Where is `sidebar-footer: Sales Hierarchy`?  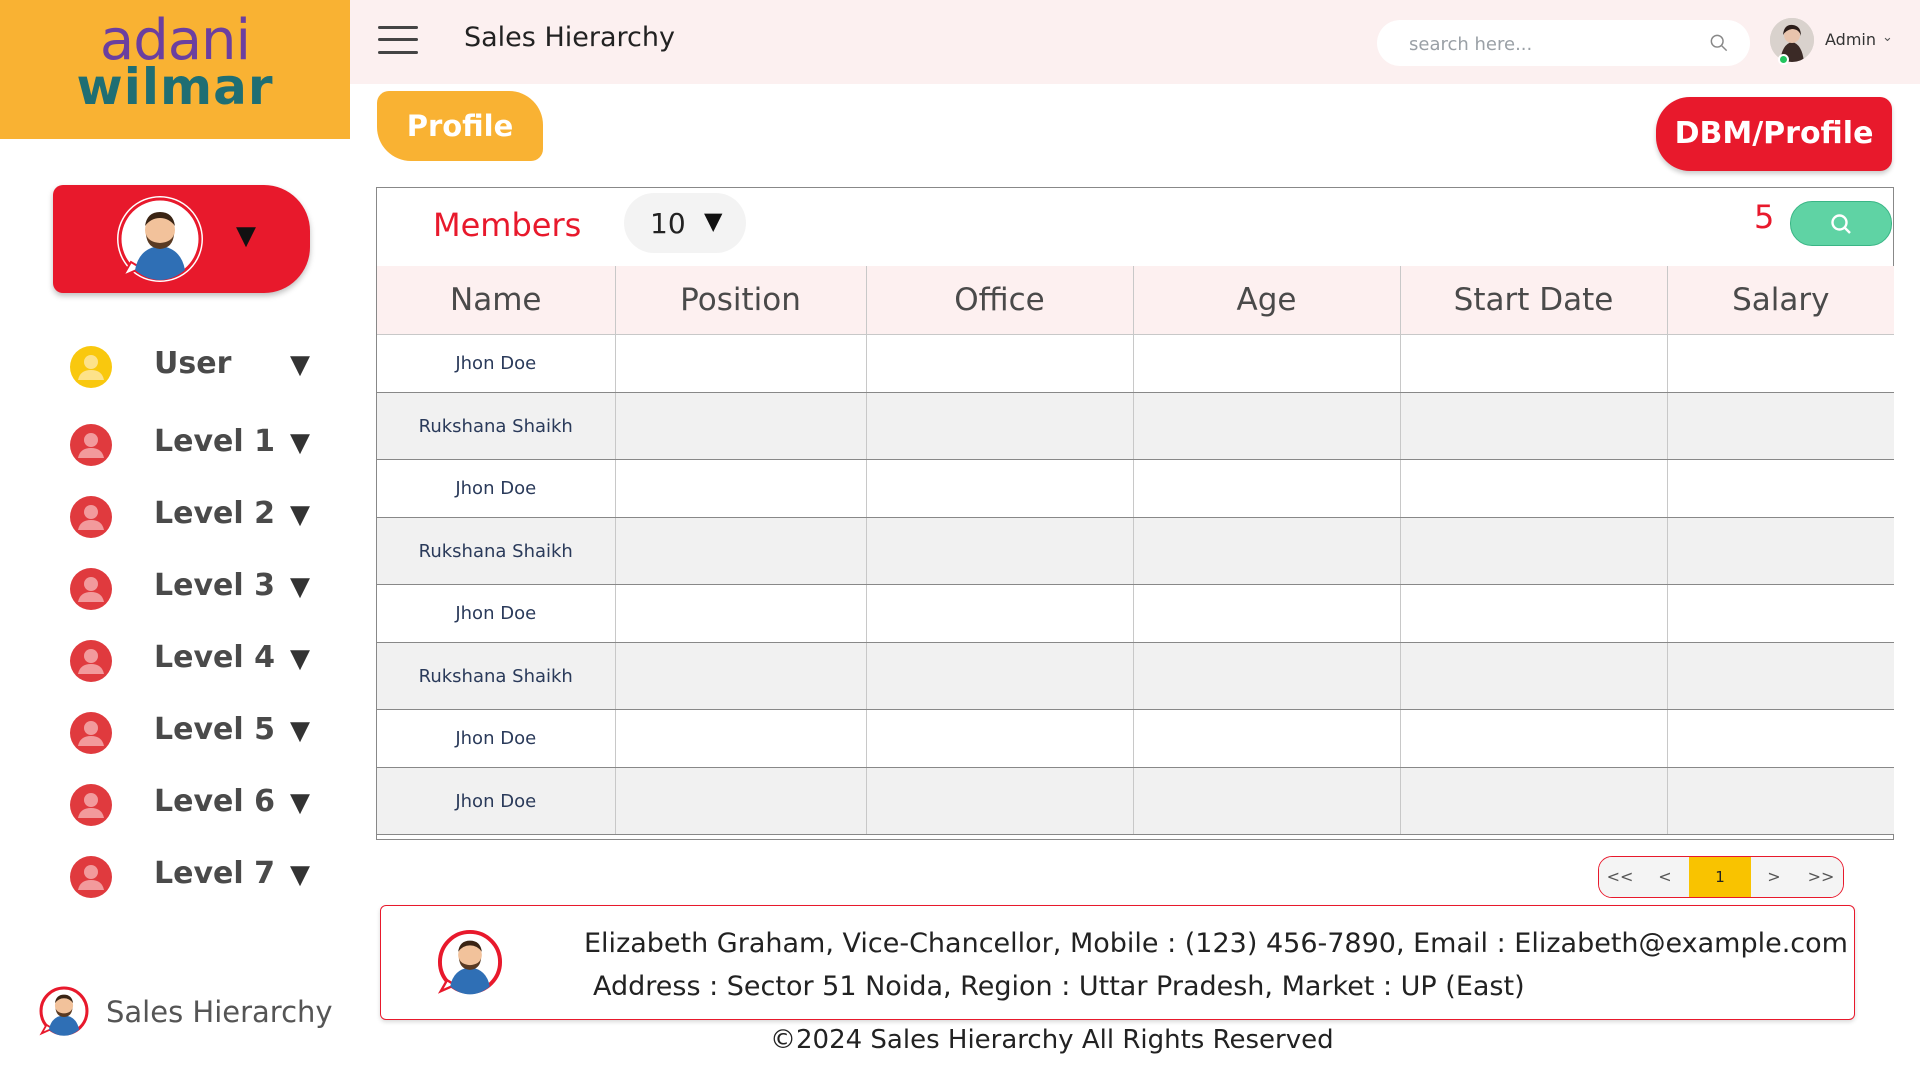 sidebar-footer: Sales Hierarchy is located at coordinates (188, 1011).